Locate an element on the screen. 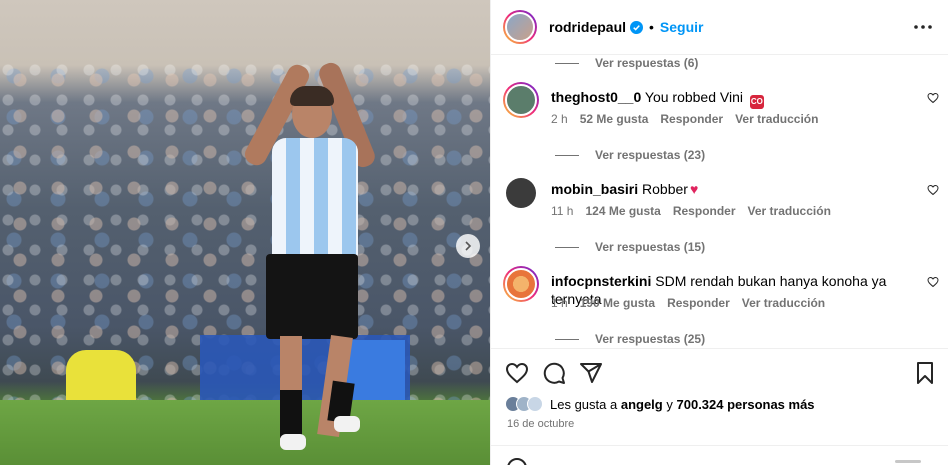 The height and width of the screenshot is (465, 948). view-replies-button: Ver respuestas (25) is located at coordinates (630, 339).